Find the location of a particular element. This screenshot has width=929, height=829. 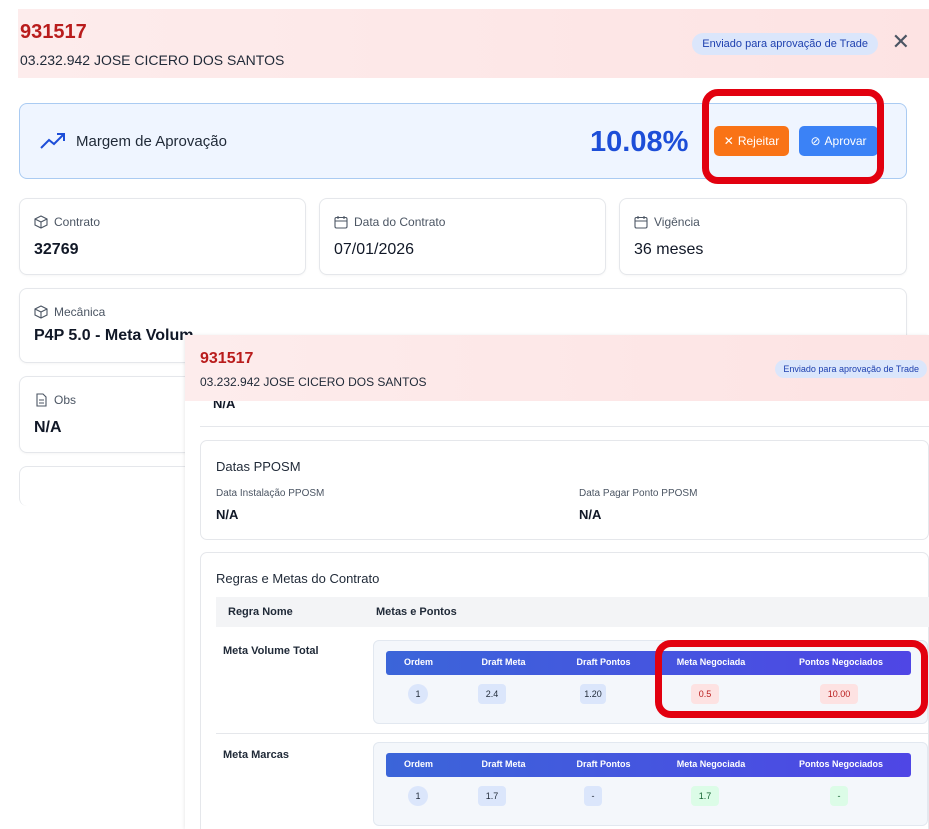

overlay-top-value: N/A is located at coordinates (224, 406).